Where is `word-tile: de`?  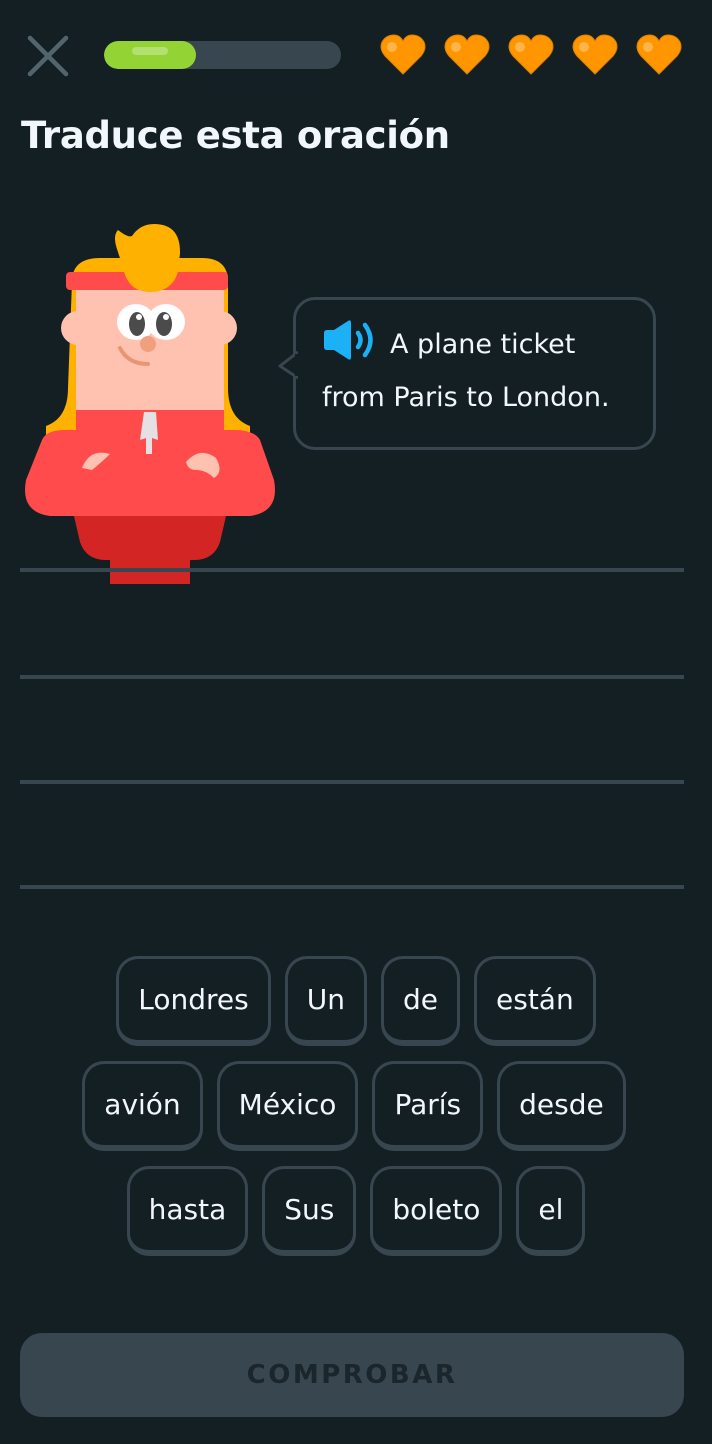 word-tile: de is located at coordinates (420, 1001).